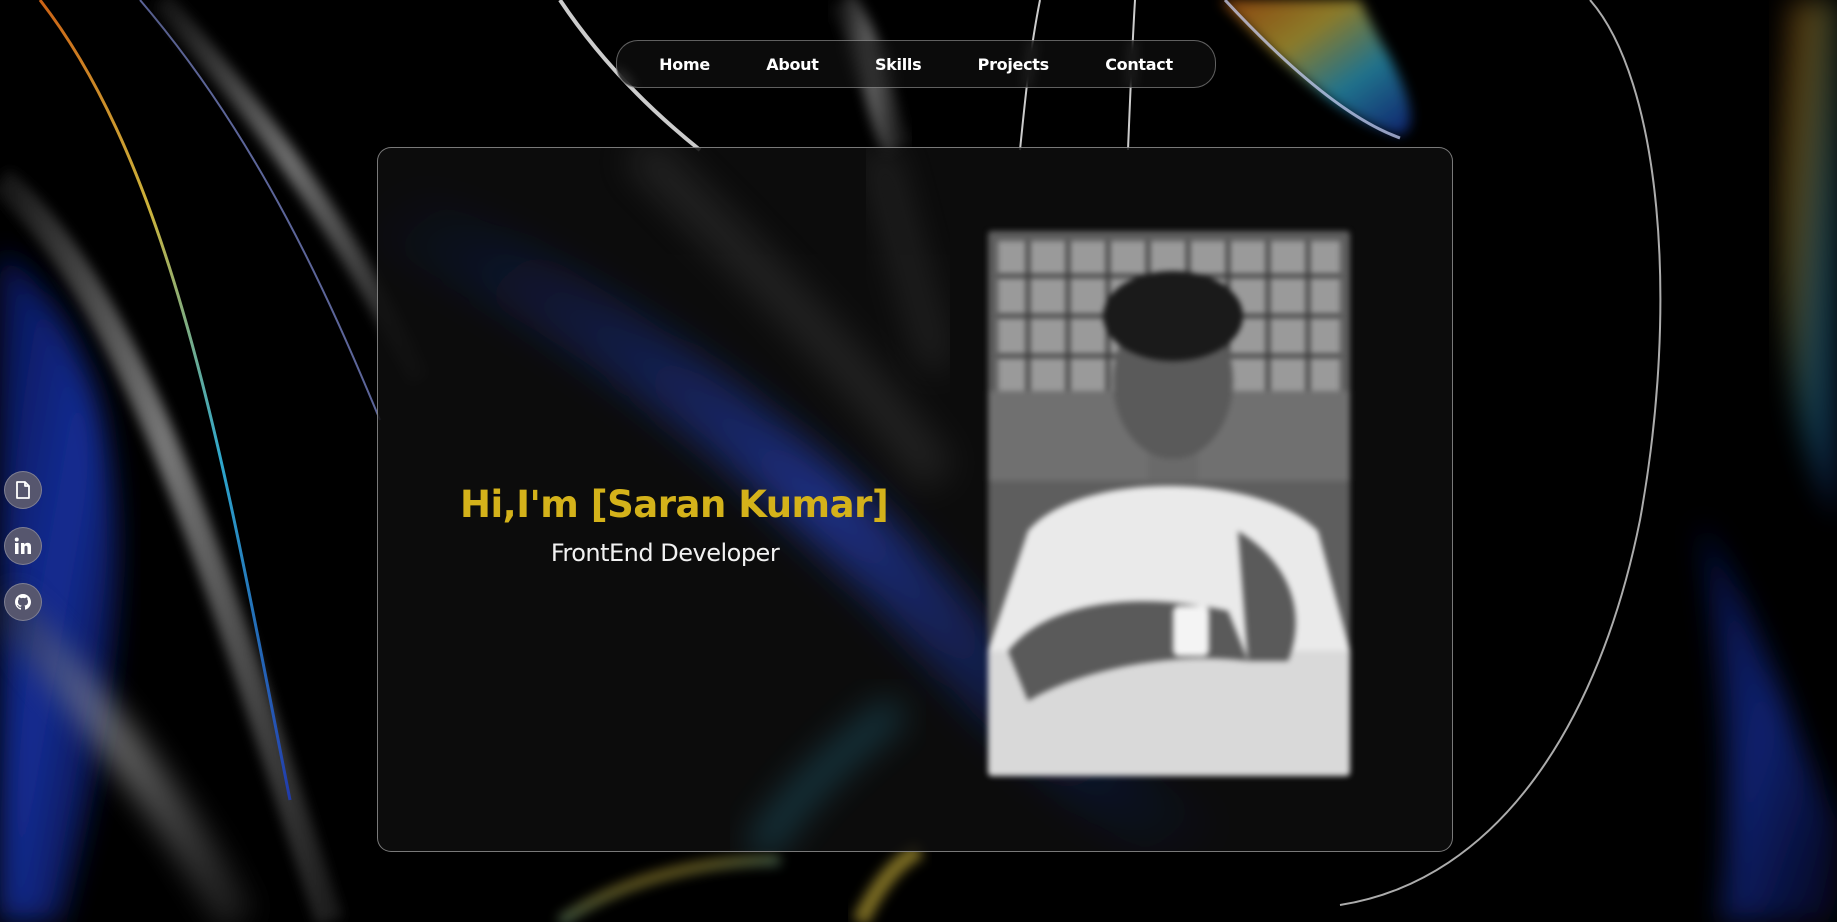  I want to click on linkedin-icon, so click(22, 545).